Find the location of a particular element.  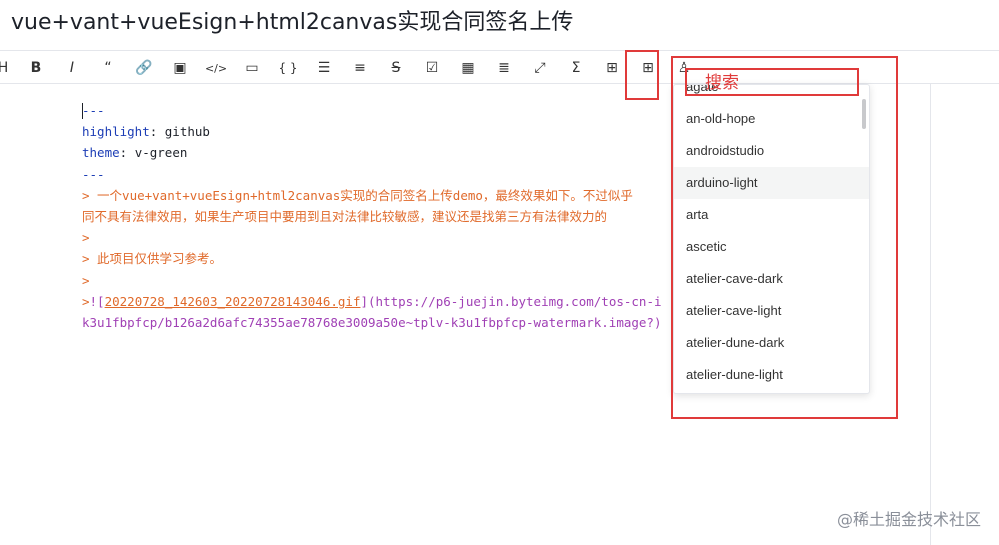

strikethrough-icon: S is located at coordinates (396, 68).